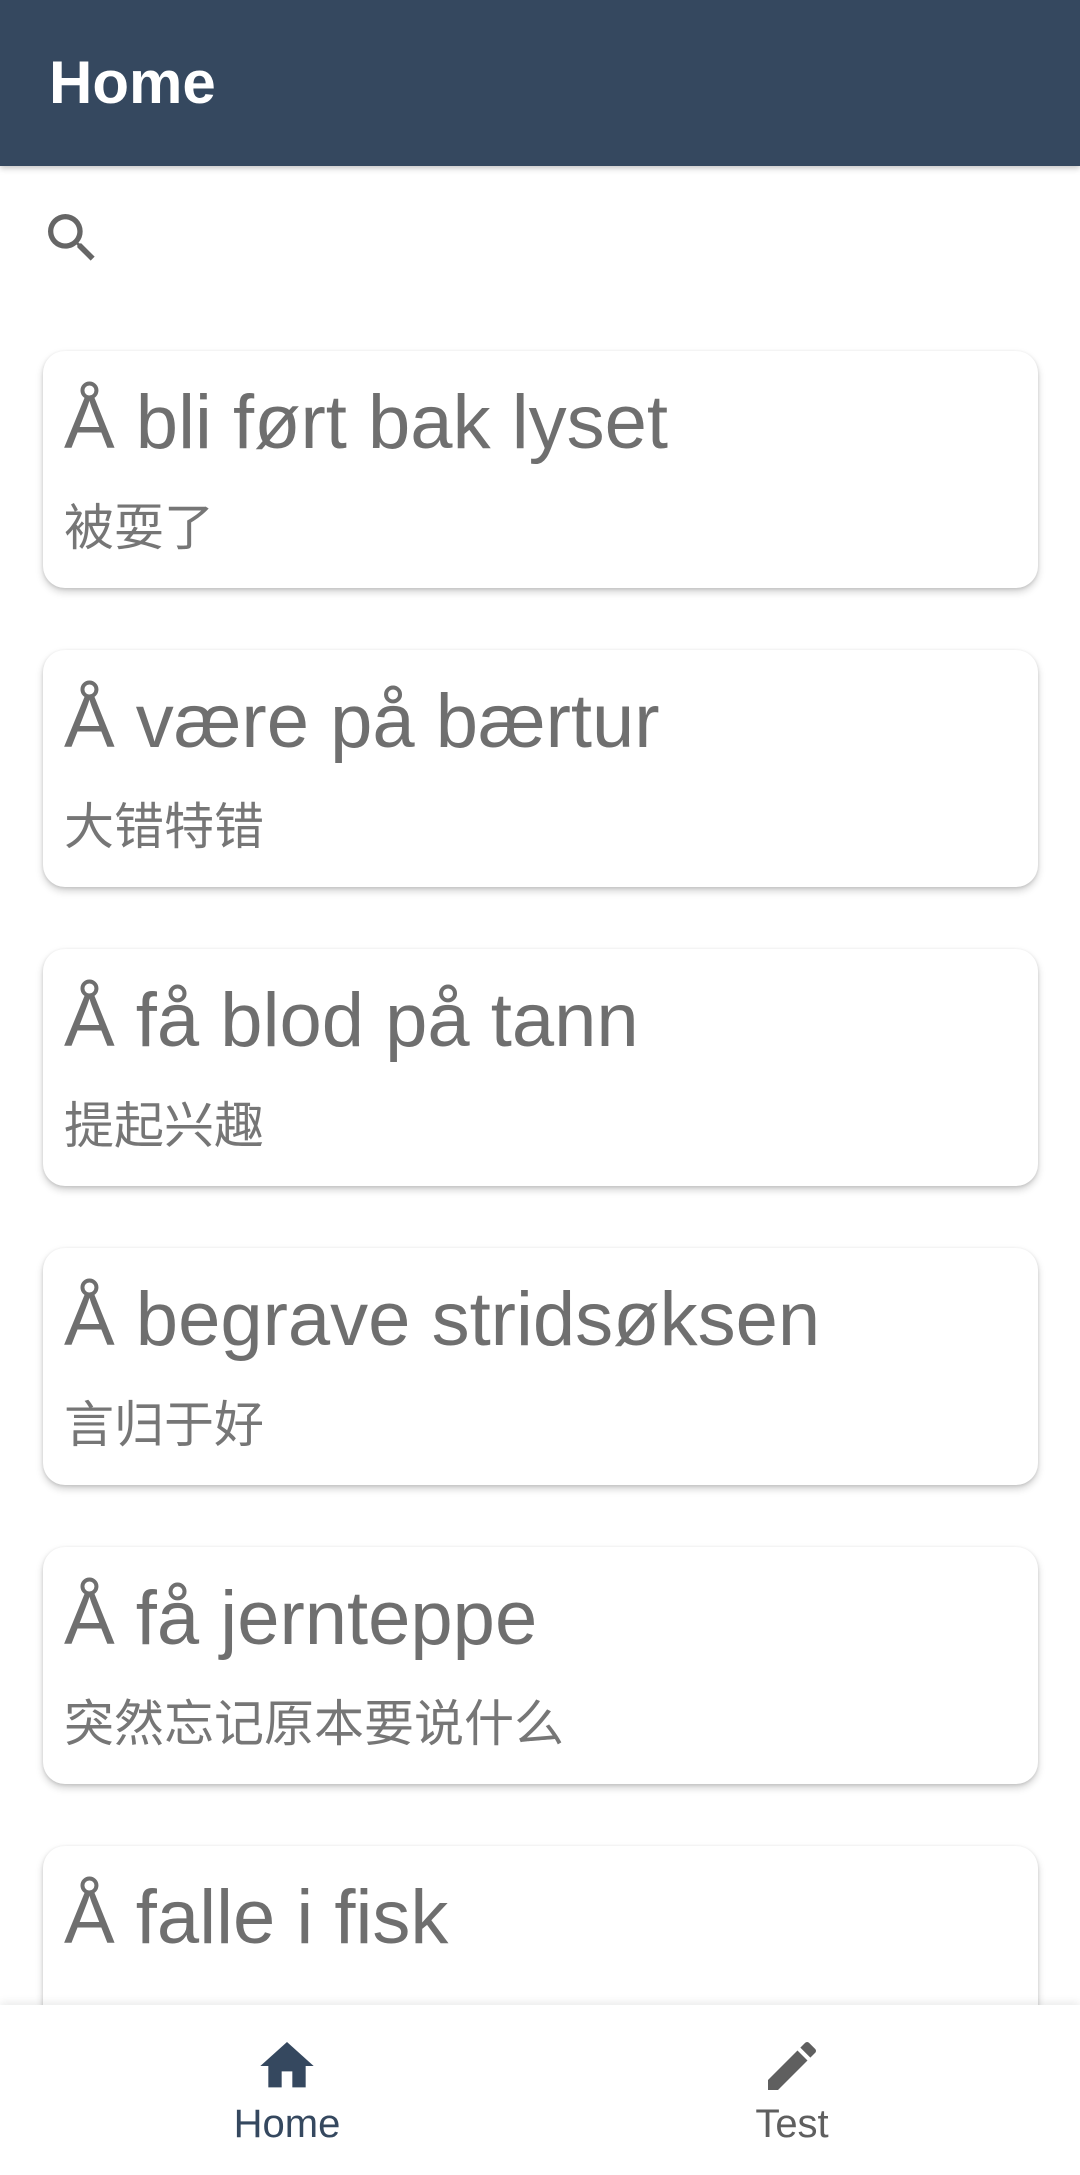 Image resolution: width=1080 pixels, height=2175 pixels. What do you see at coordinates (540, 768) in the screenshot?
I see `phrase-card: Å være på bærtur 大错特错` at bounding box center [540, 768].